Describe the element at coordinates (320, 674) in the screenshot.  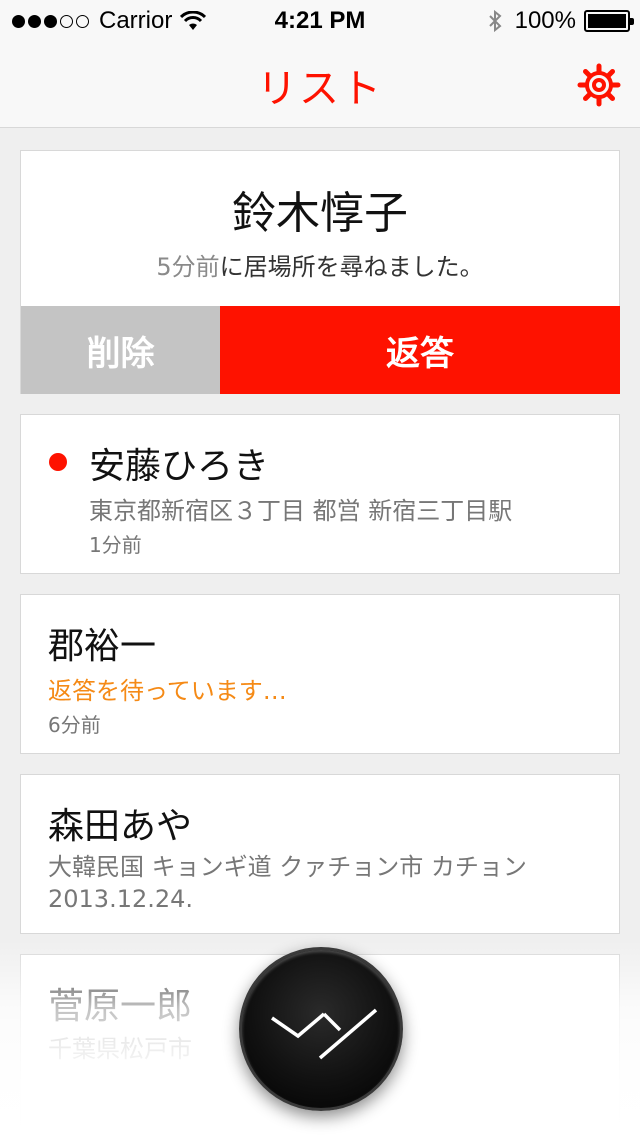
I see `list-item: 郡裕一 返答を待っています… 6分前` at that location.